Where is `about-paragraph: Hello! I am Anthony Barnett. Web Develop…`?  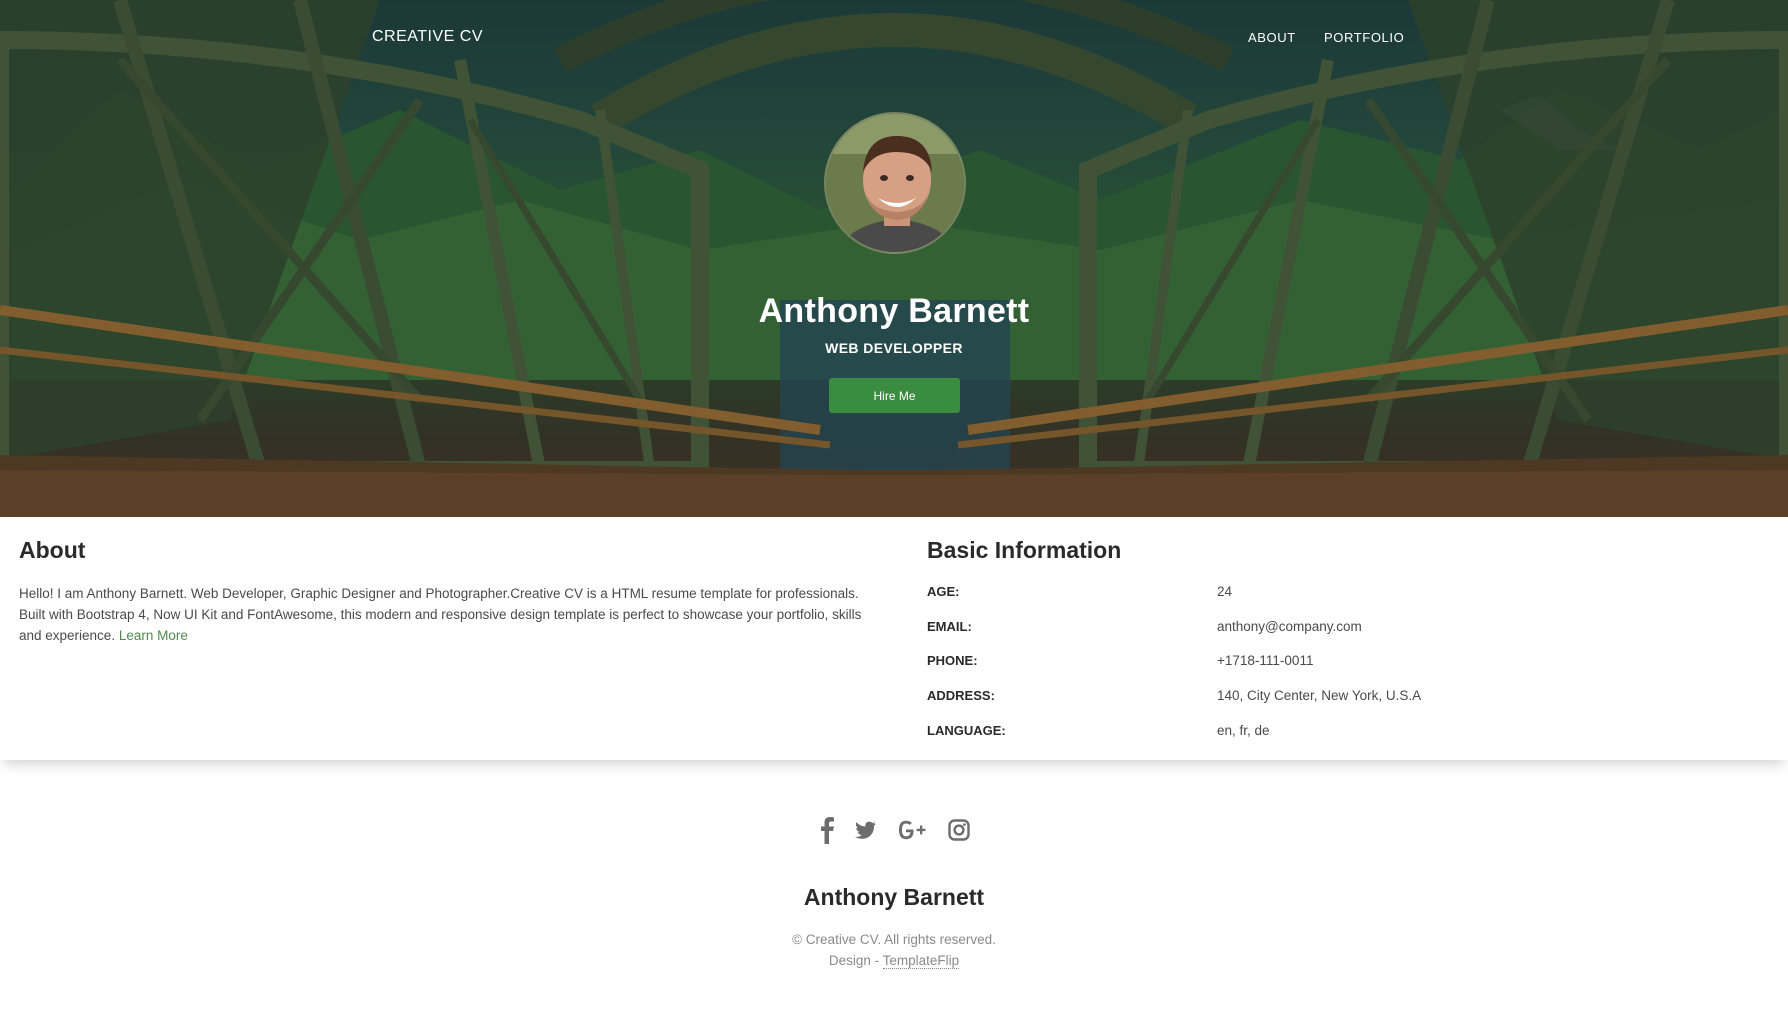
about-paragraph: Hello! I am Anthony Barnett. Web Develop… is located at coordinates (444, 614).